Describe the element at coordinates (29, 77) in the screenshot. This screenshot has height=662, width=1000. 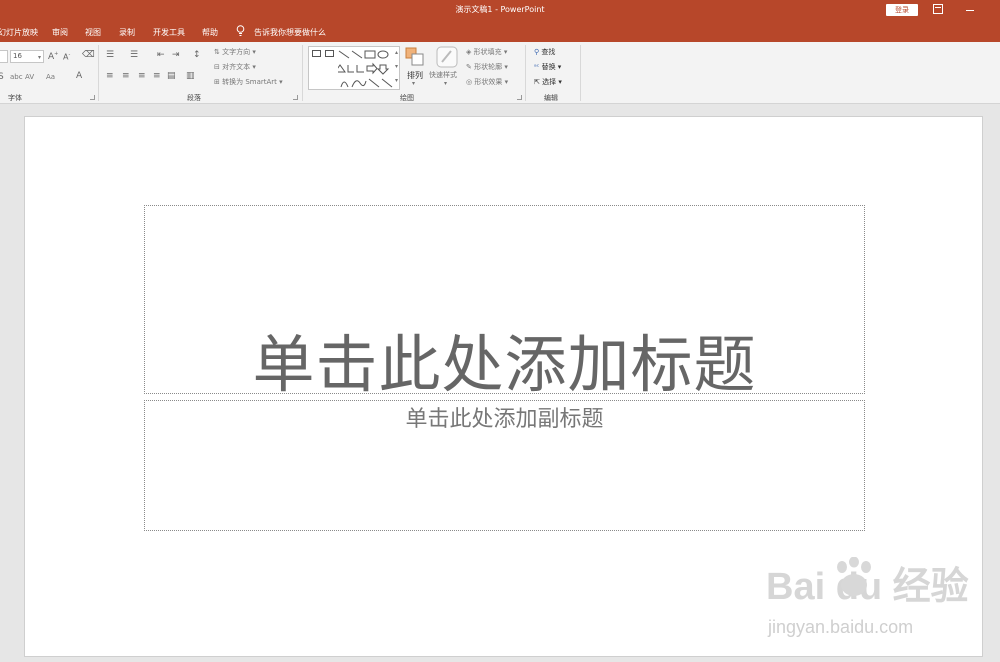
I see `char-spacing-button: AV` at that location.